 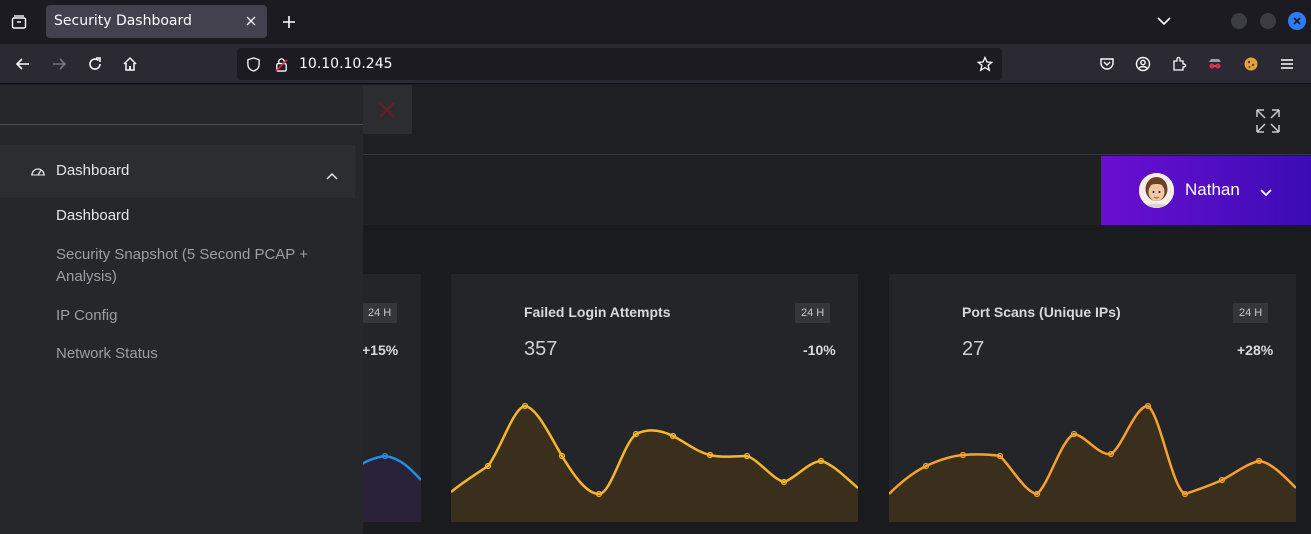 What do you see at coordinates (289, 22) in the screenshot?
I see `new-tab-icon` at bounding box center [289, 22].